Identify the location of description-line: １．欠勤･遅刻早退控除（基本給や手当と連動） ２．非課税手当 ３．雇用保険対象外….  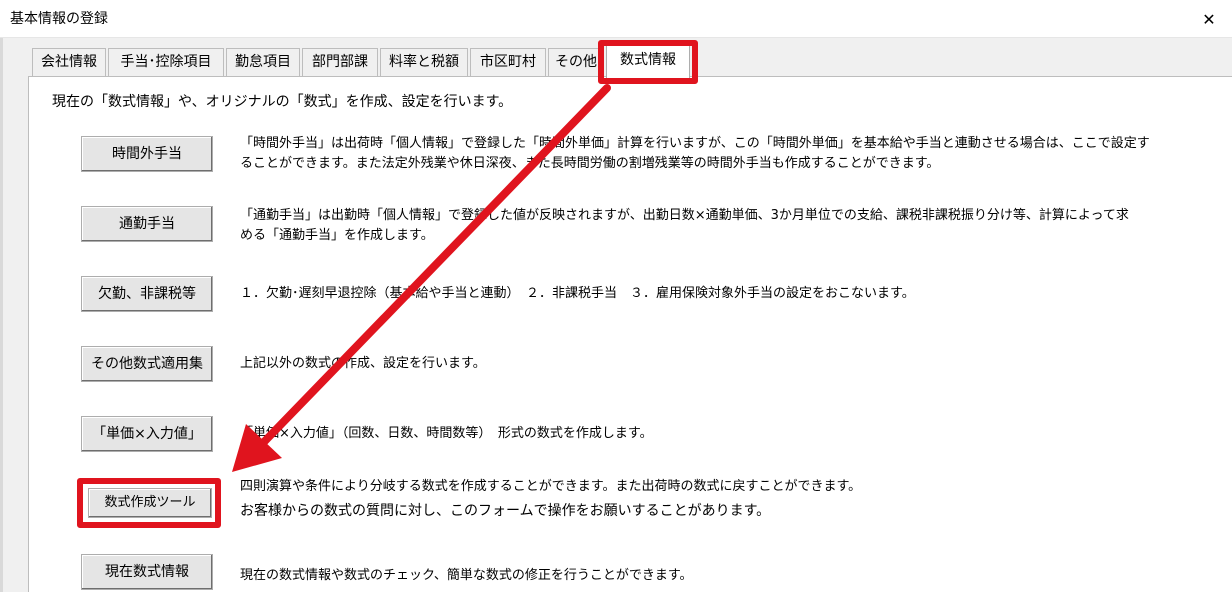
(577, 293).